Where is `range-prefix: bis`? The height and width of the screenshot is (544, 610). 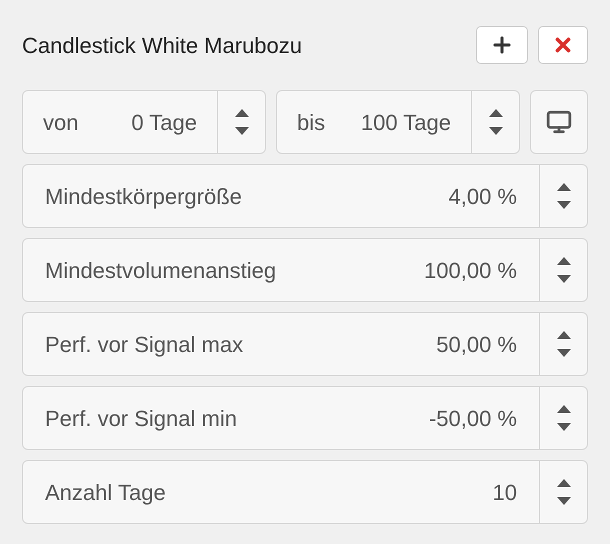 range-prefix: bis is located at coordinates (311, 122).